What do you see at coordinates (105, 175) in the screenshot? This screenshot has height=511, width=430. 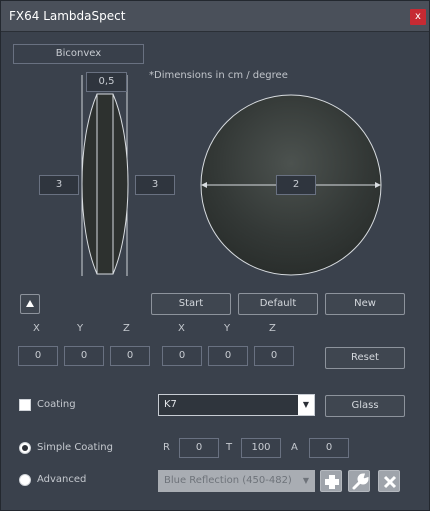 I see `lens-profile` at bounding box center [105, 175].